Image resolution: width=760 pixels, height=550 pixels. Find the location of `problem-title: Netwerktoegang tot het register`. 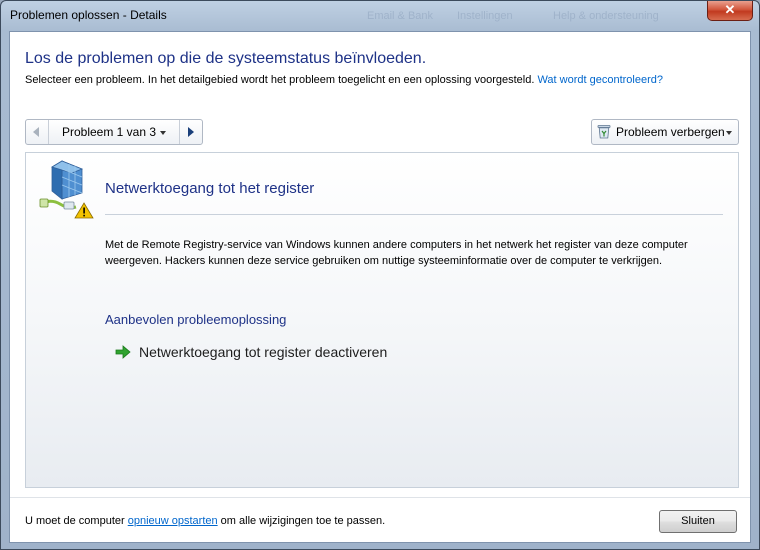

problem-title: Netwerktoegang tot het register is located at coordinates (210, 188).